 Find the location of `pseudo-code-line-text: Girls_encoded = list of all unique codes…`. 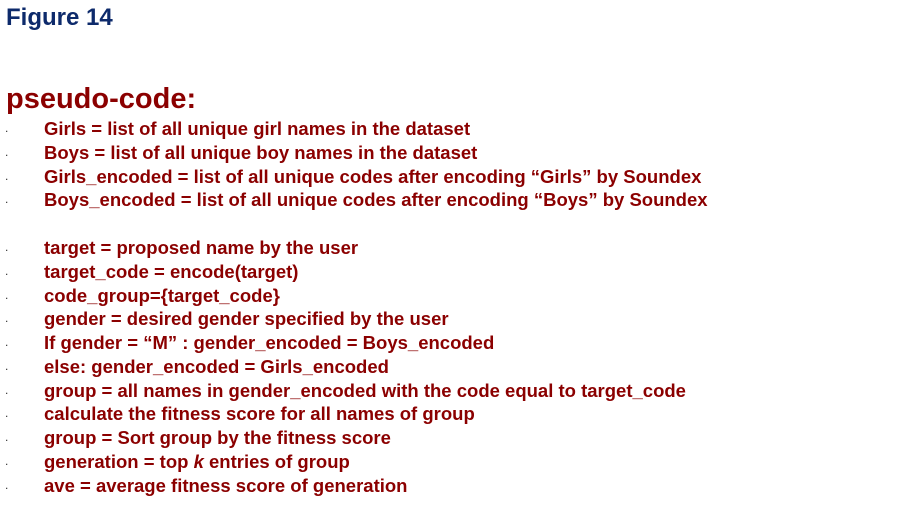

pseudo-code-line-text: Girls_encoded = list of all unique codes… is located at coordinates (373, 176).